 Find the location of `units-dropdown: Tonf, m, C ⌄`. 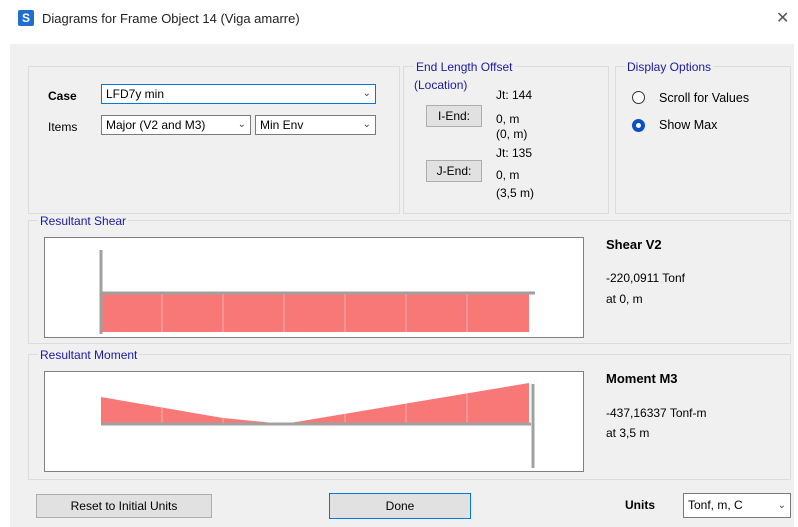

units-dropdown: Tonf, m, C ⌄ is located at coordinates (737, 505).